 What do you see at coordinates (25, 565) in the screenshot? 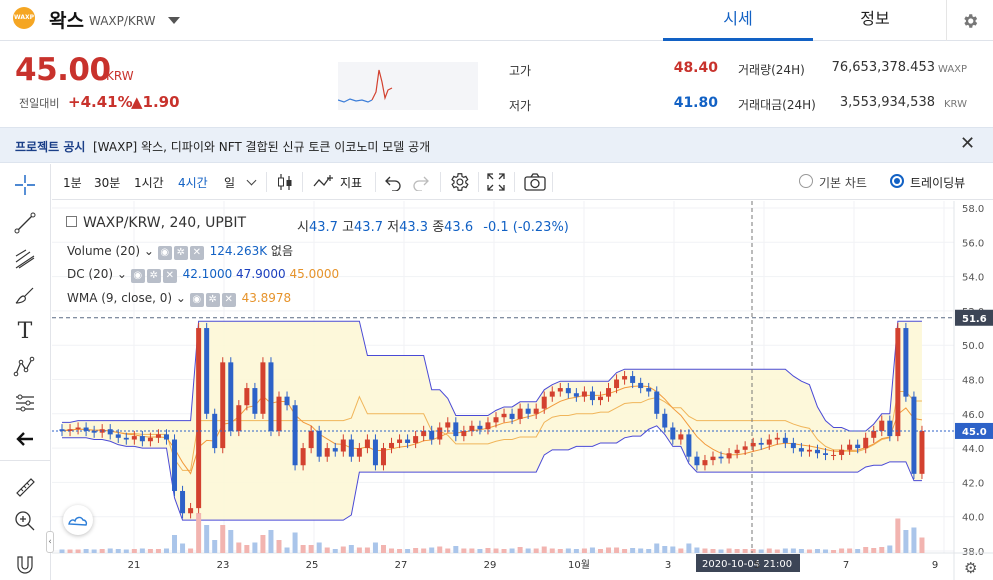
I see `magnet-icon` at bounding box center [25, 565].